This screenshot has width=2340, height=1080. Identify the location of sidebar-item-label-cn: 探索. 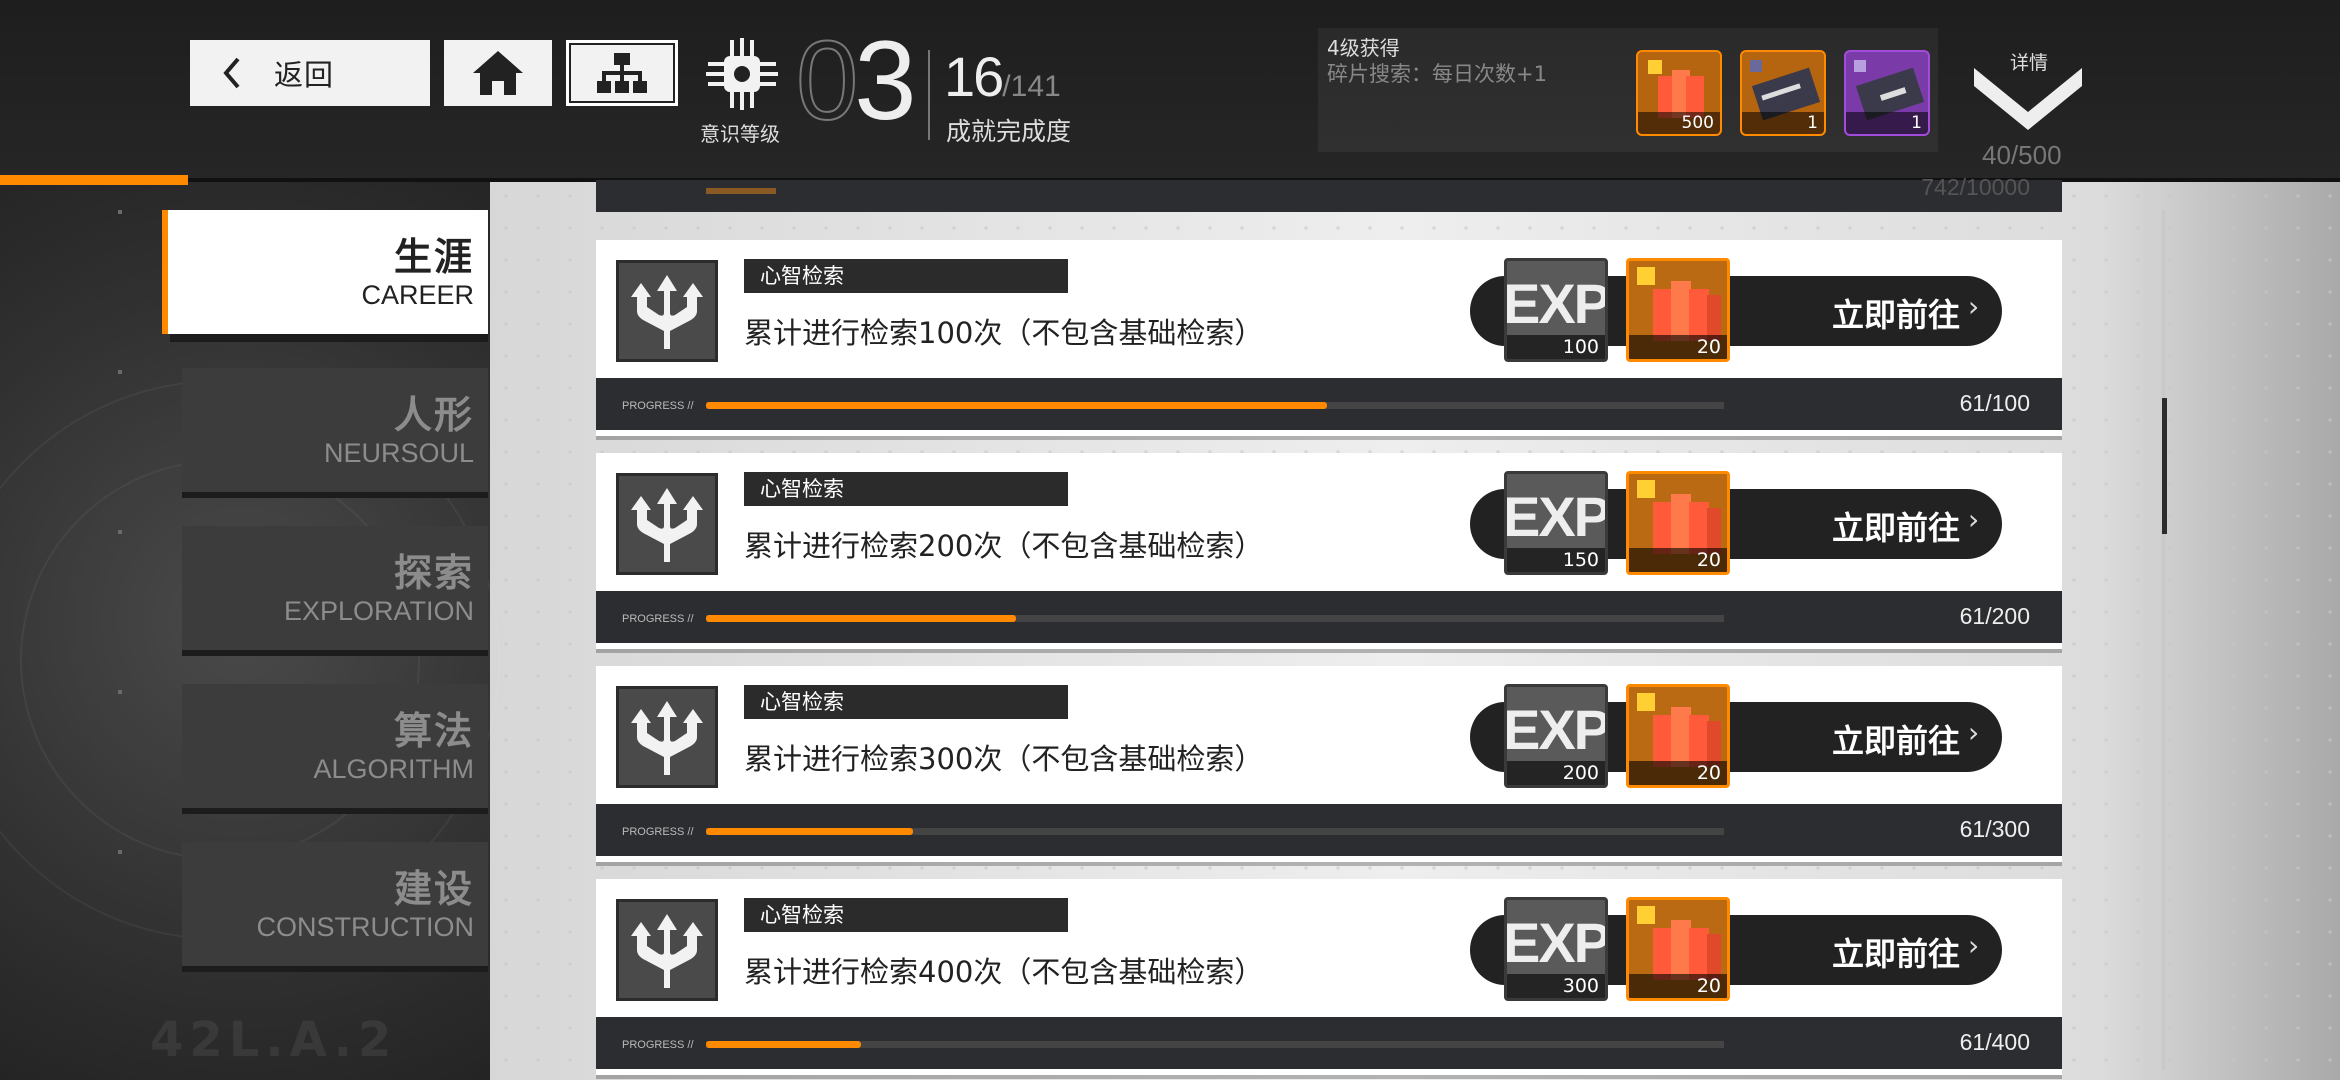
(433, 573).